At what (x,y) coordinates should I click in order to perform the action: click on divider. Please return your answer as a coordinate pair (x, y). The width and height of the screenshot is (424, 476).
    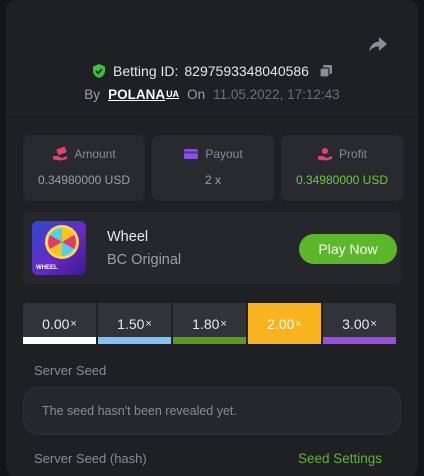
    Looking at the image, I should click on (212, 116).